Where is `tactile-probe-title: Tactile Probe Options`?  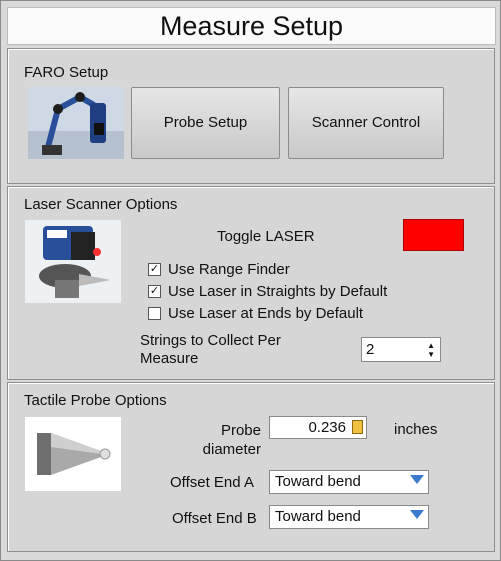 tactile-probe-title: Tactile Probe Options is located at coordinates (95, 400).